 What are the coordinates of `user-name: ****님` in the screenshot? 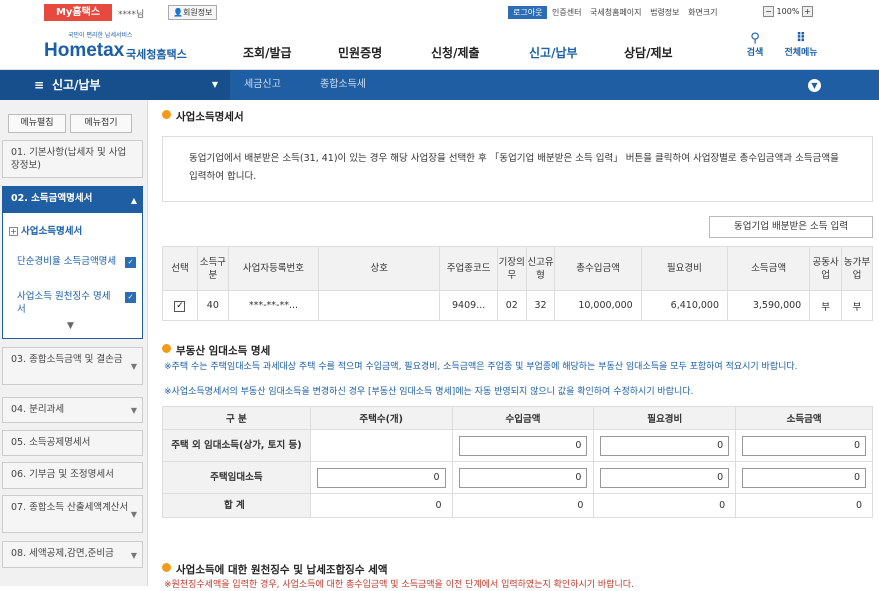 It's located at (131, 15).